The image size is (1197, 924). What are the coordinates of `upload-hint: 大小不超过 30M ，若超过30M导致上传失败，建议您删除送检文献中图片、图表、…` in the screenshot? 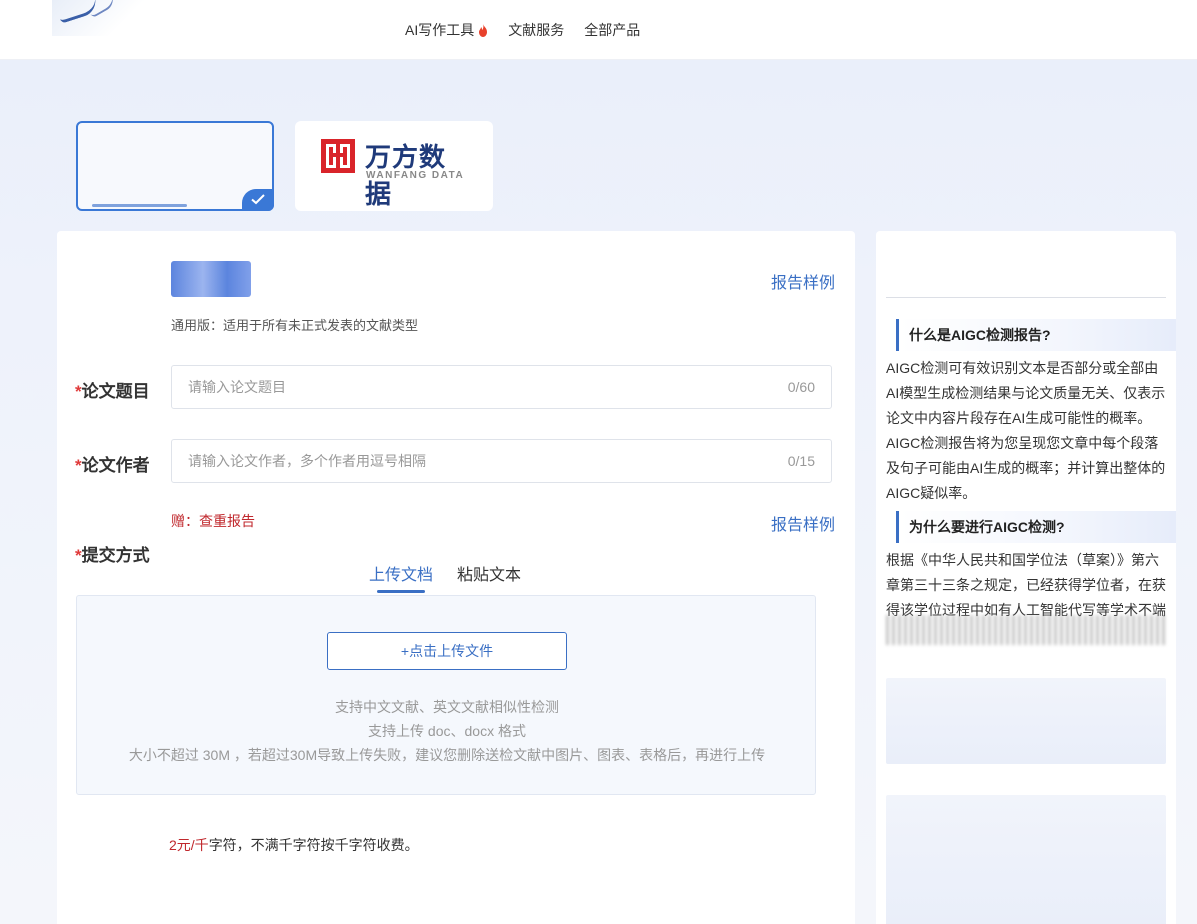 It's located at (447, 755).